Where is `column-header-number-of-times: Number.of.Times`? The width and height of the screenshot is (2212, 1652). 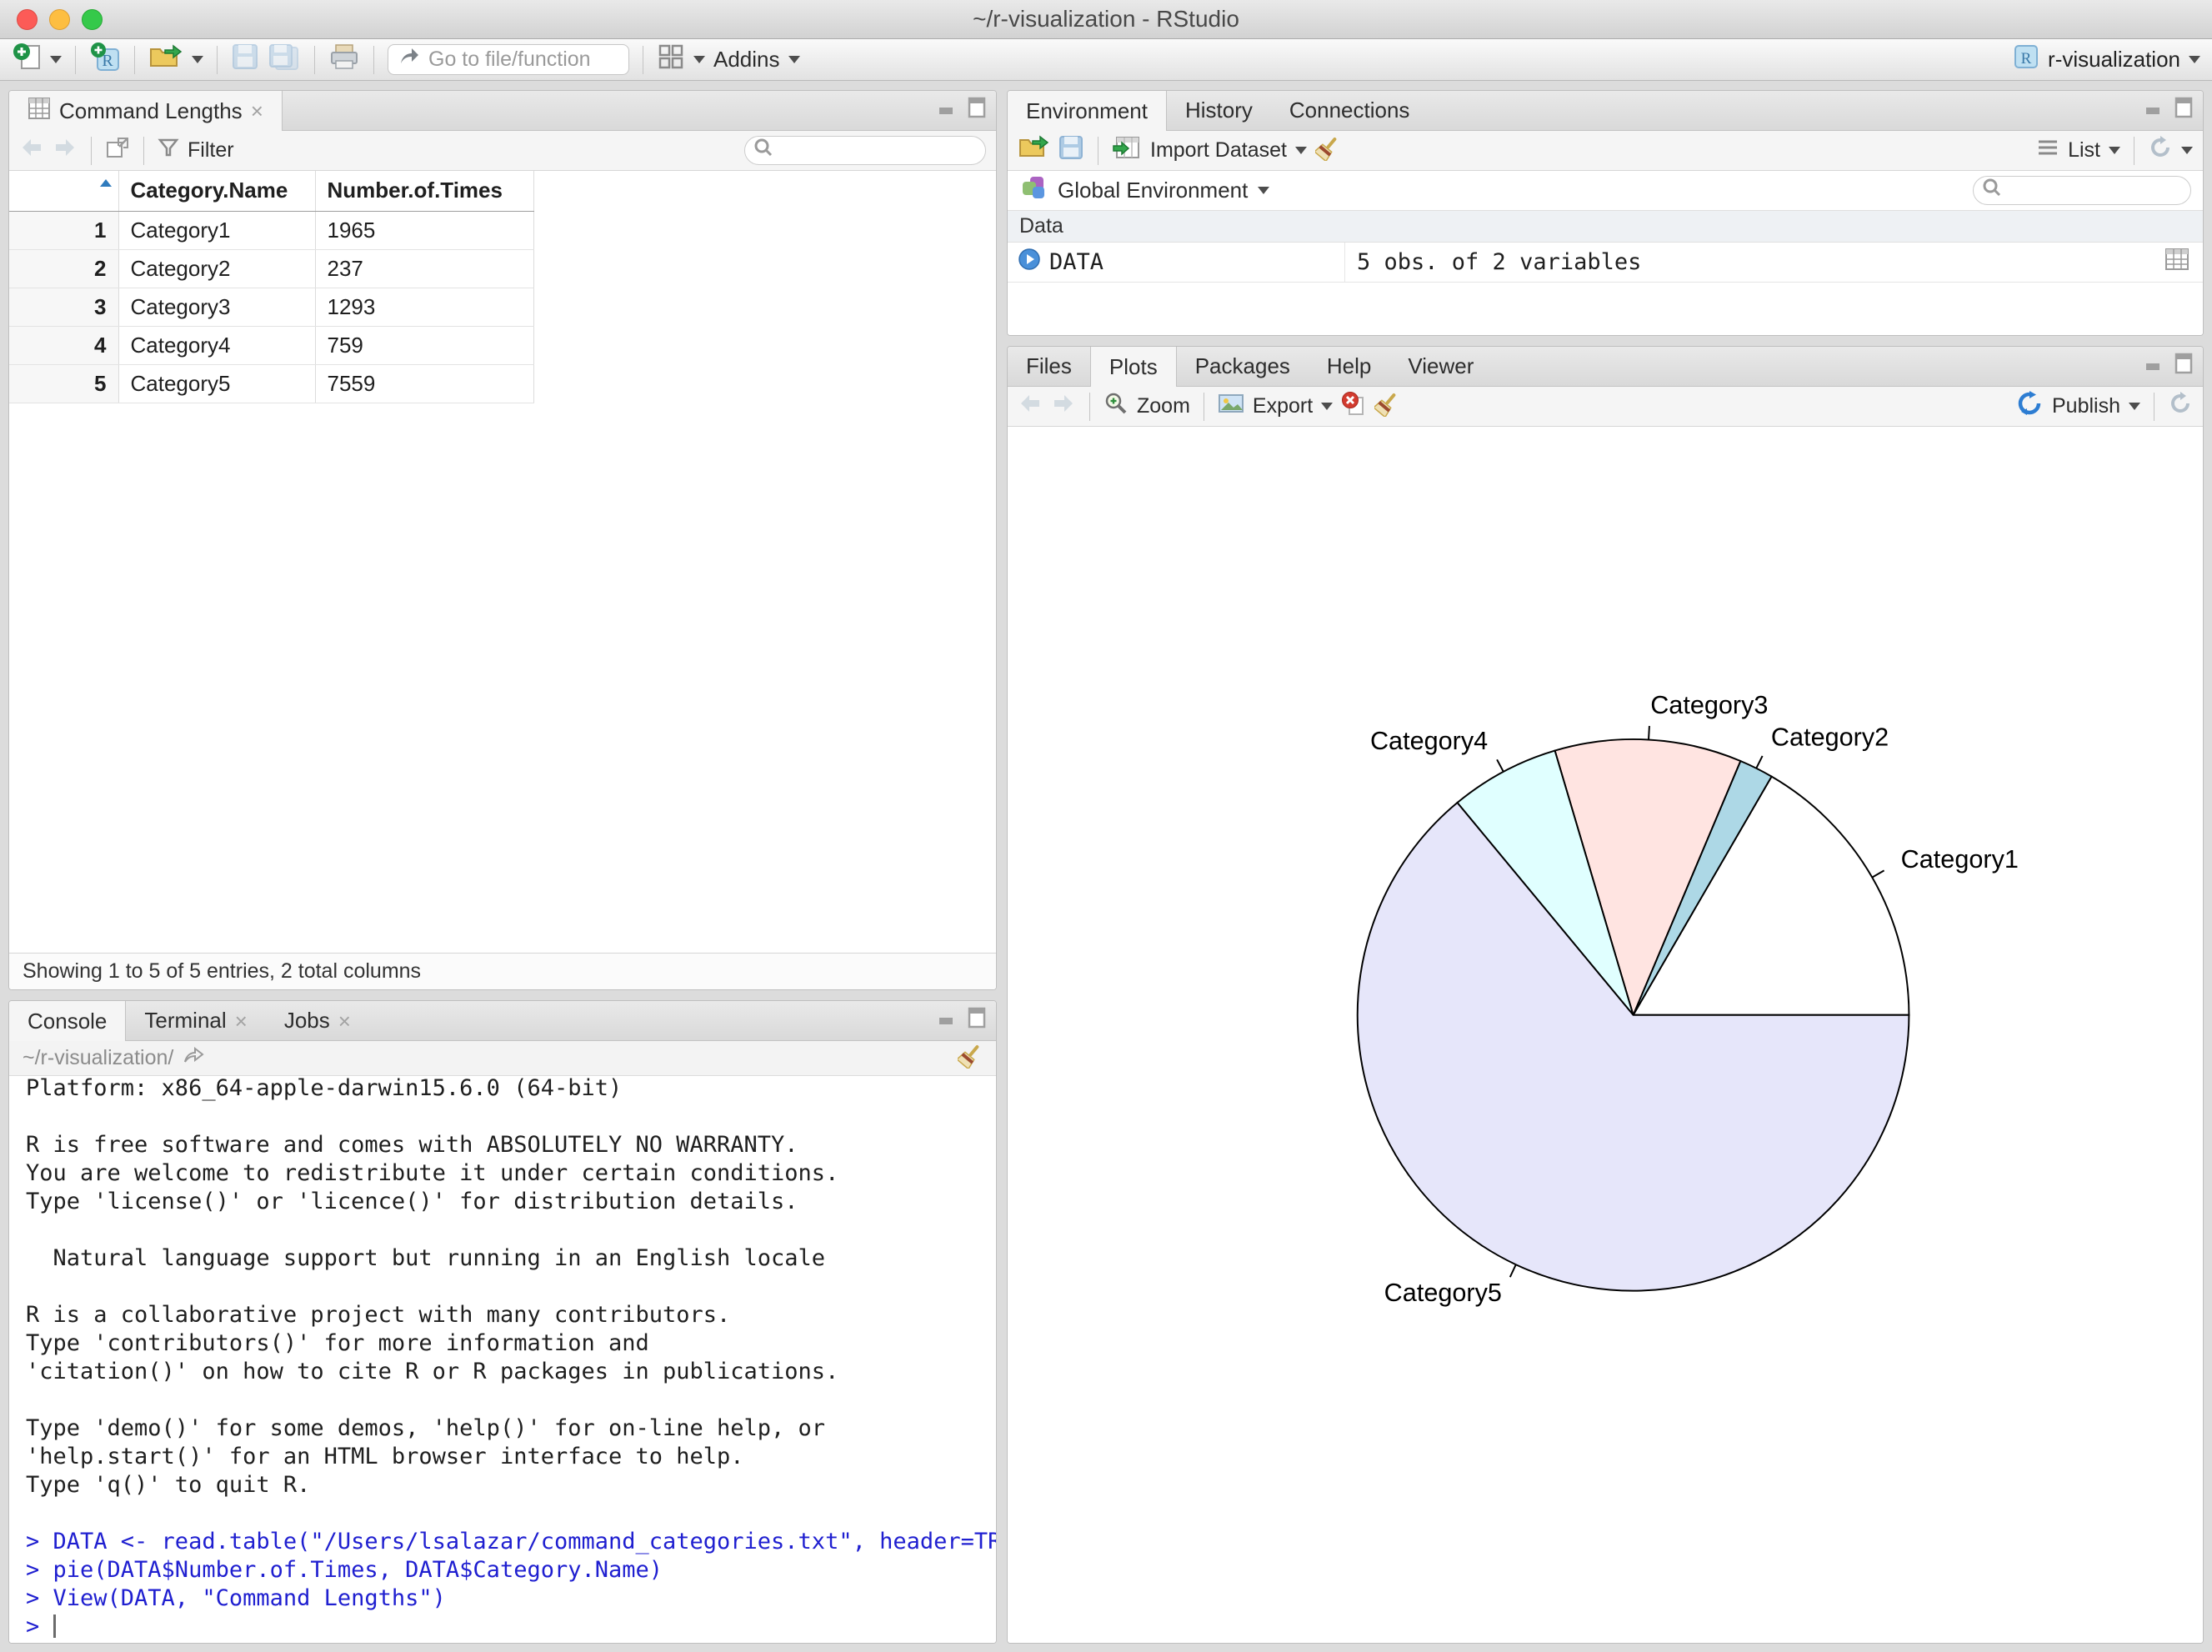 column-header-number-of-times: Number.of.Times is located at coordinates (424, 191).